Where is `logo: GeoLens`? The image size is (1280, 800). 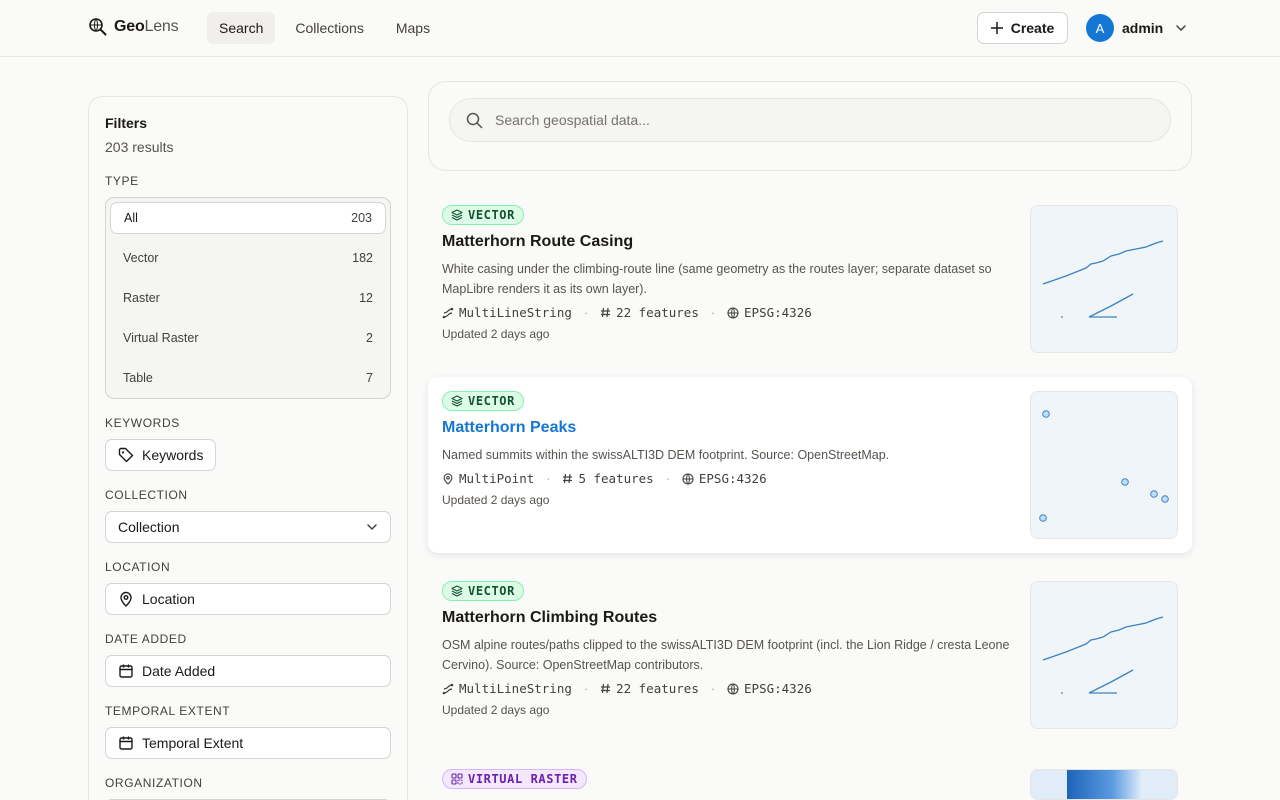
logo: GeoLens is located at coordinates (133, 27).